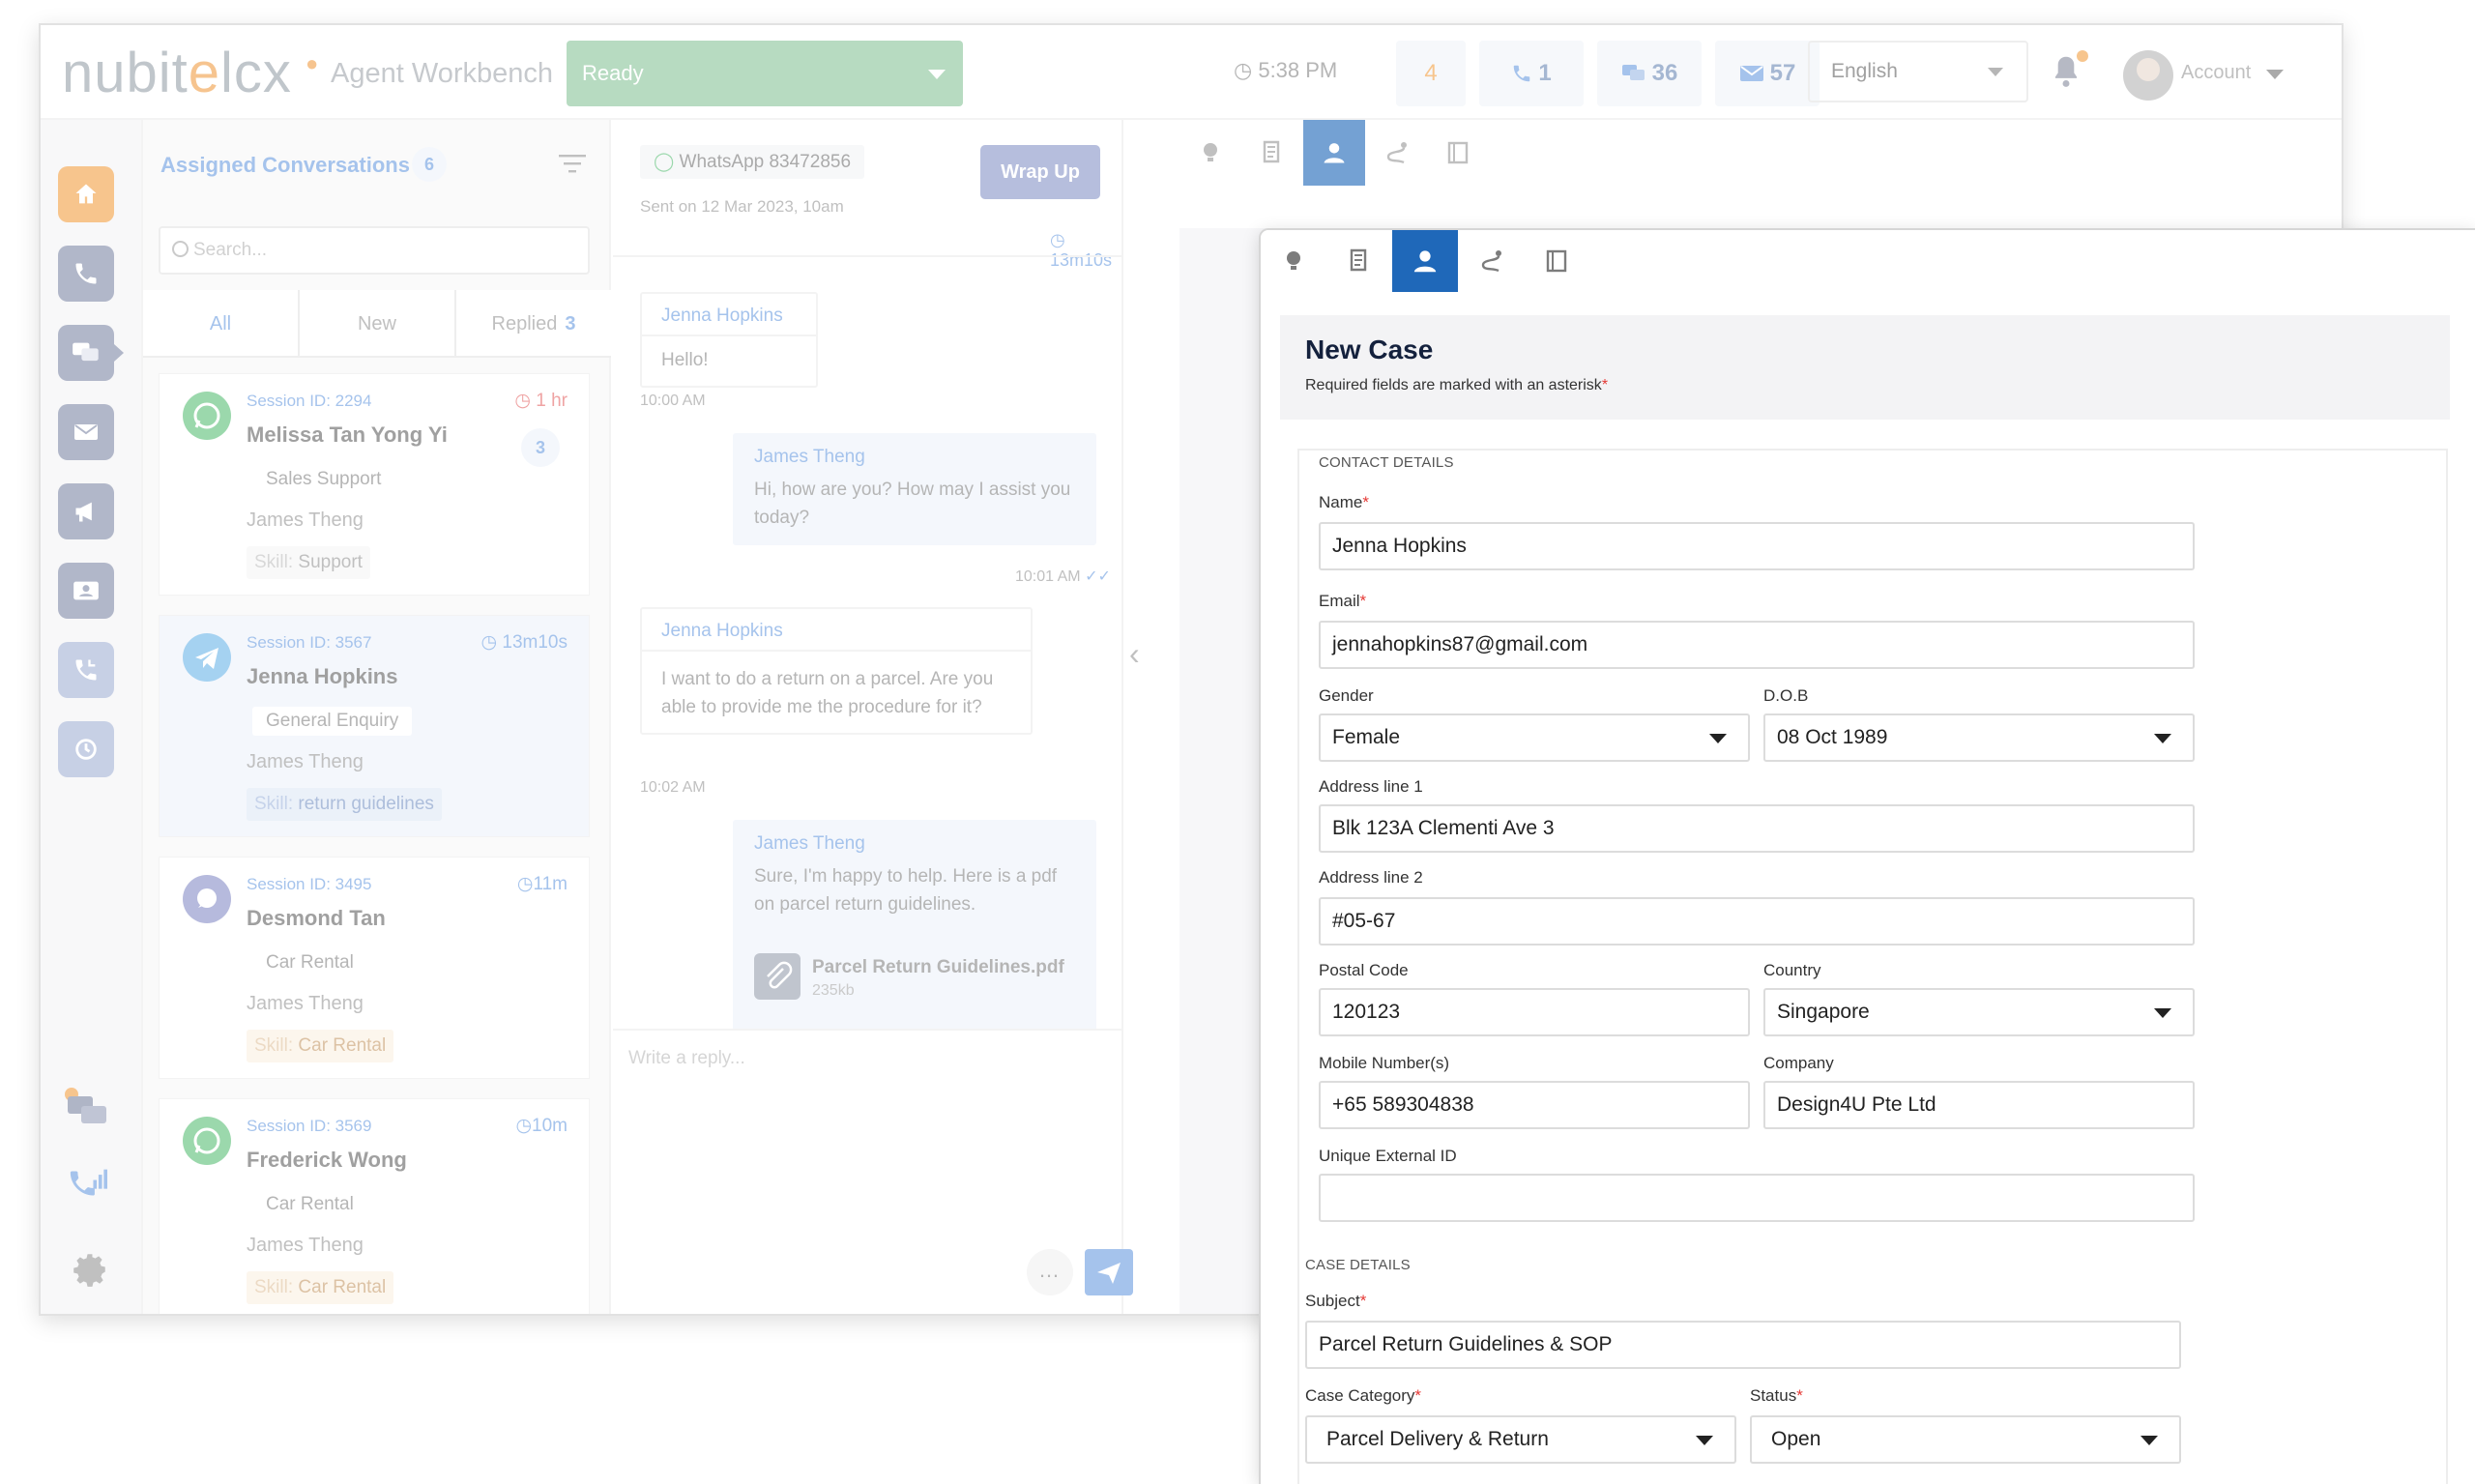 The width and height of the screenshot is (2475, 1484). I want to click on notification-bell, so click(2069, 72).